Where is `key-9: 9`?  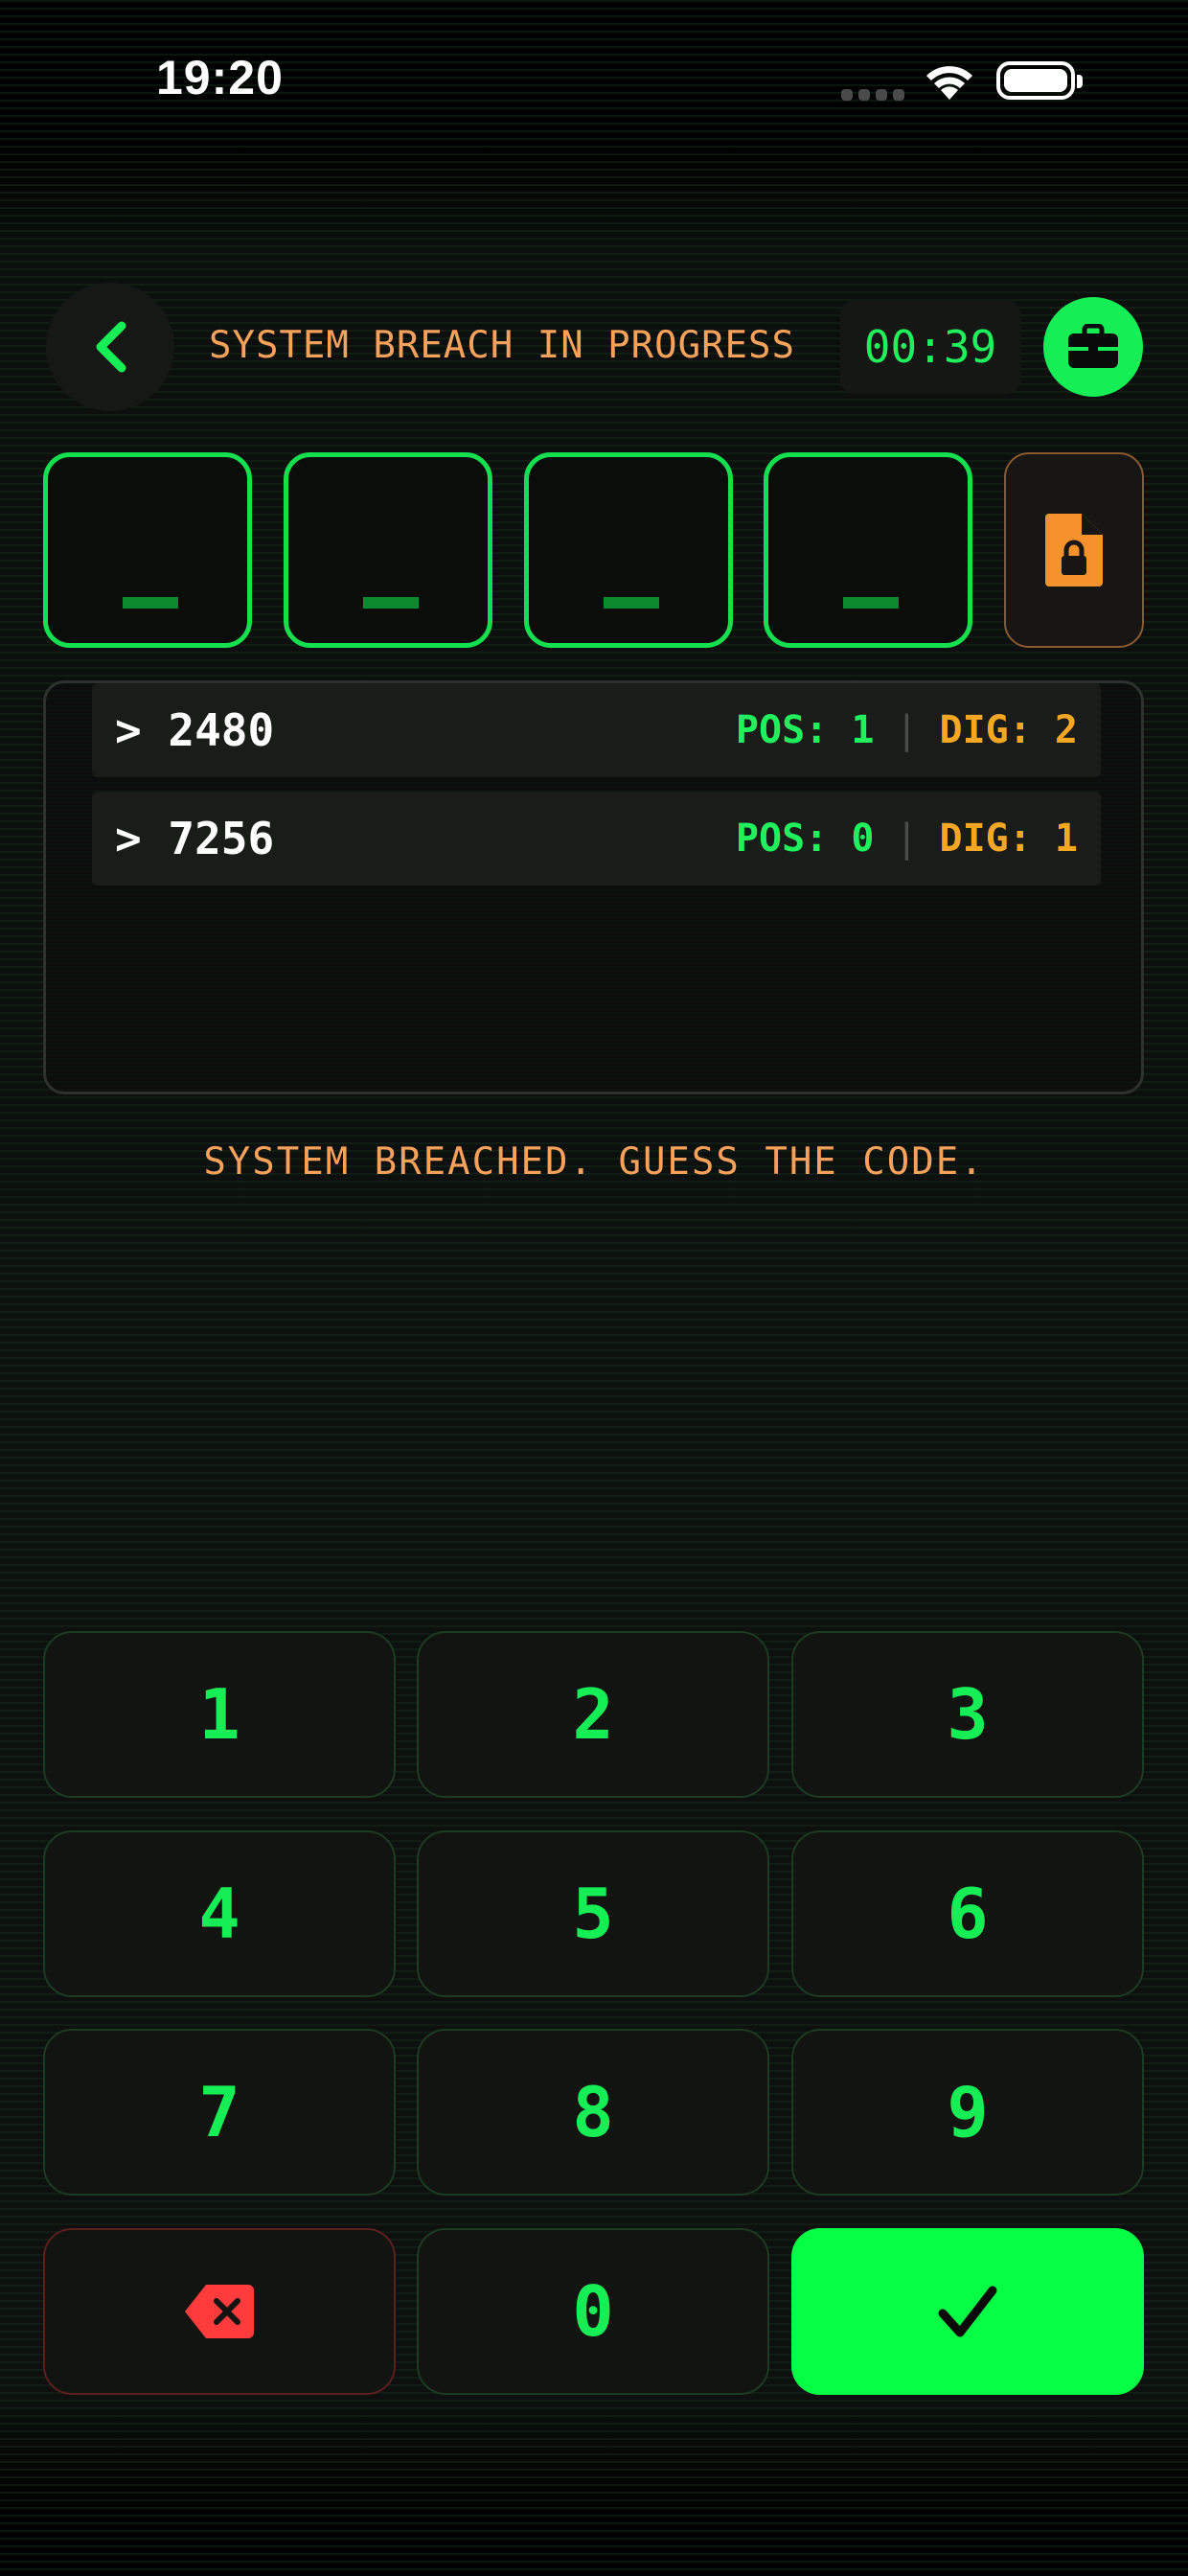
key-9: 9 is located at coordinates (967, 2112).